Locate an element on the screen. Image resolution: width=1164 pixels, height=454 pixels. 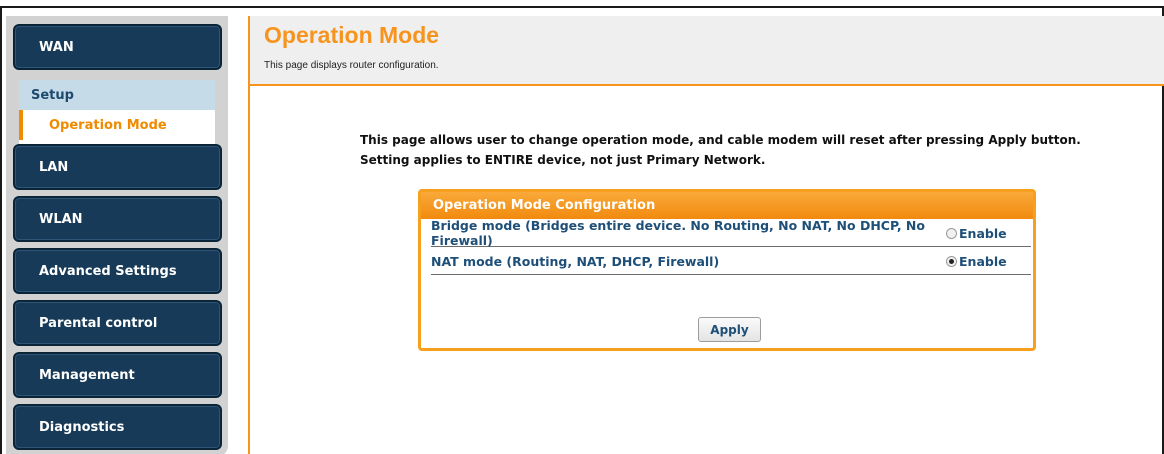
sidebar-item-label: WLAN is located at coordinates (61, 219).